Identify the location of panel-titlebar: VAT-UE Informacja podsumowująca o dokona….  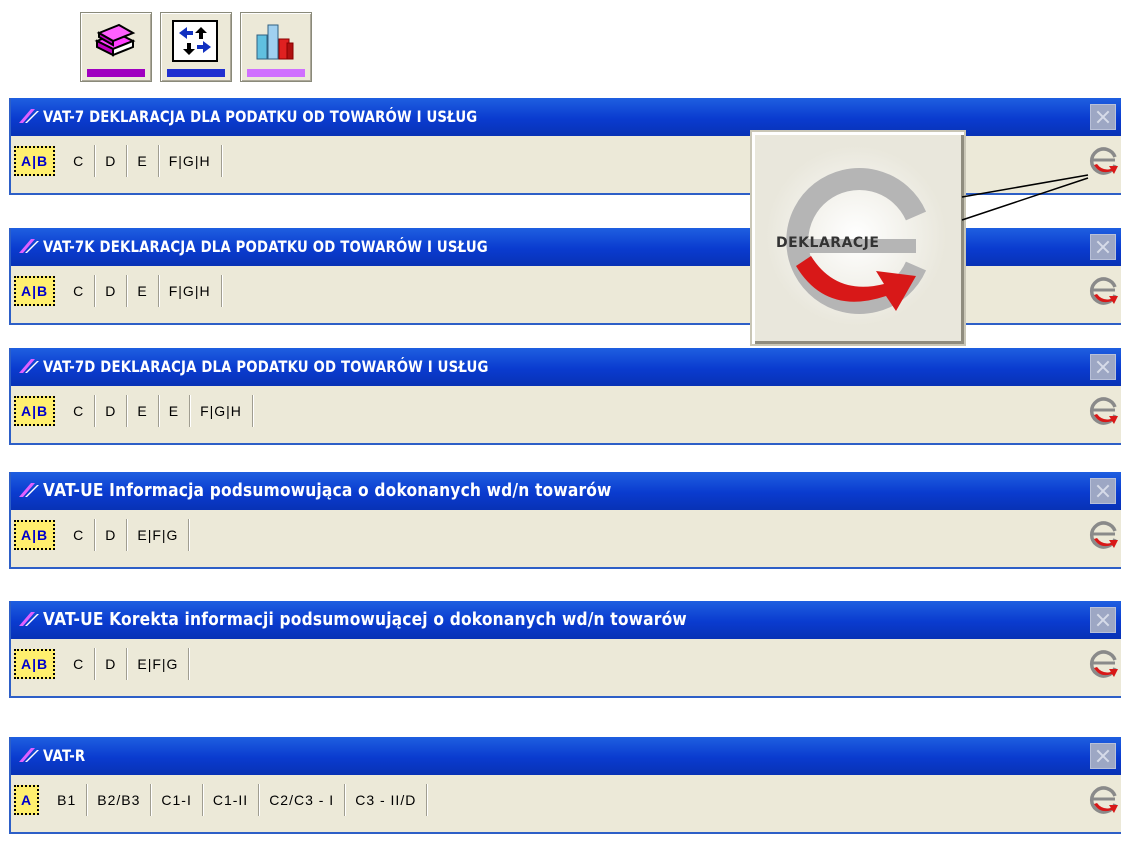
(566, 491).